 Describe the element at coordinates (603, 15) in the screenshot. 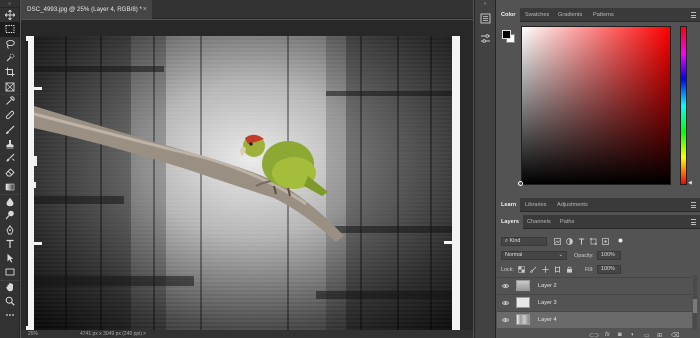

I see `tab-patterns: Patterns` at that location.